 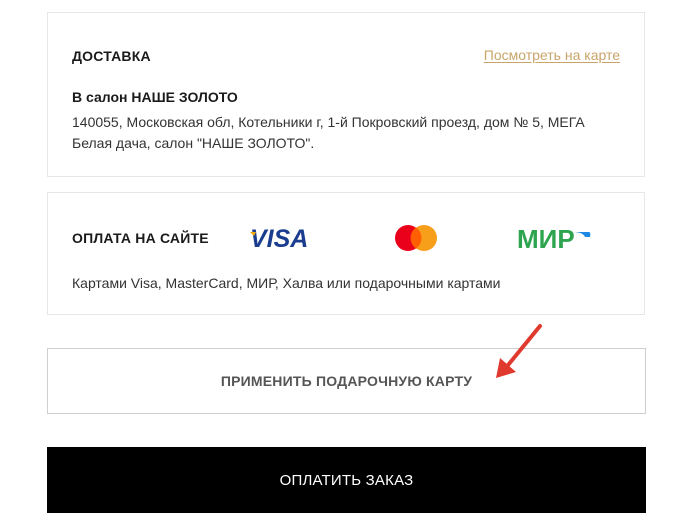 I want to click on pay-order-button: ОПЛАТИТЬ ЗАКАЗ, so click(x=346, y=480).